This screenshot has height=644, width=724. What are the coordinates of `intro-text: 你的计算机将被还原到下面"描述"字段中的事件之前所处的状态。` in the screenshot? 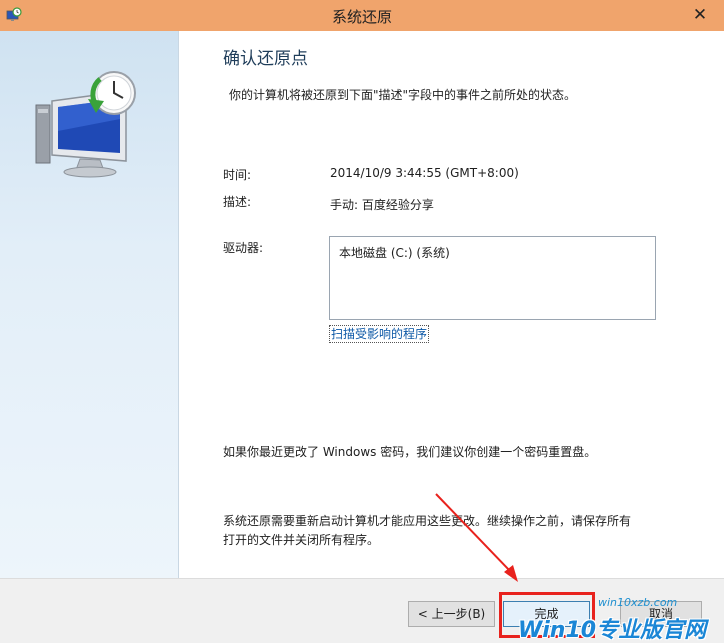 It's located at (403, 95).